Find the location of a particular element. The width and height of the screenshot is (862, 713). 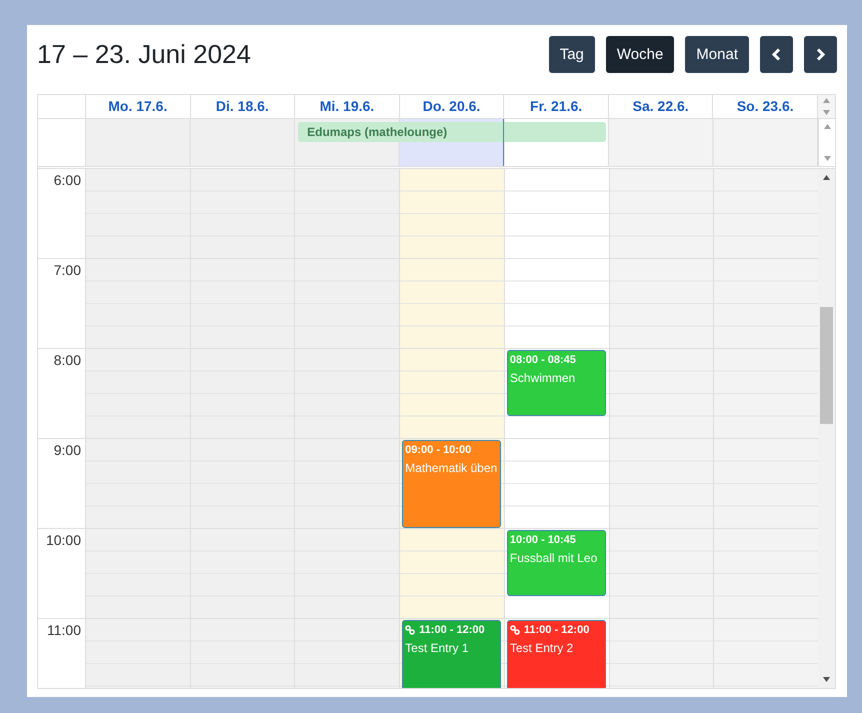

scrollbar-thumb is located at coordinates (826, 365).